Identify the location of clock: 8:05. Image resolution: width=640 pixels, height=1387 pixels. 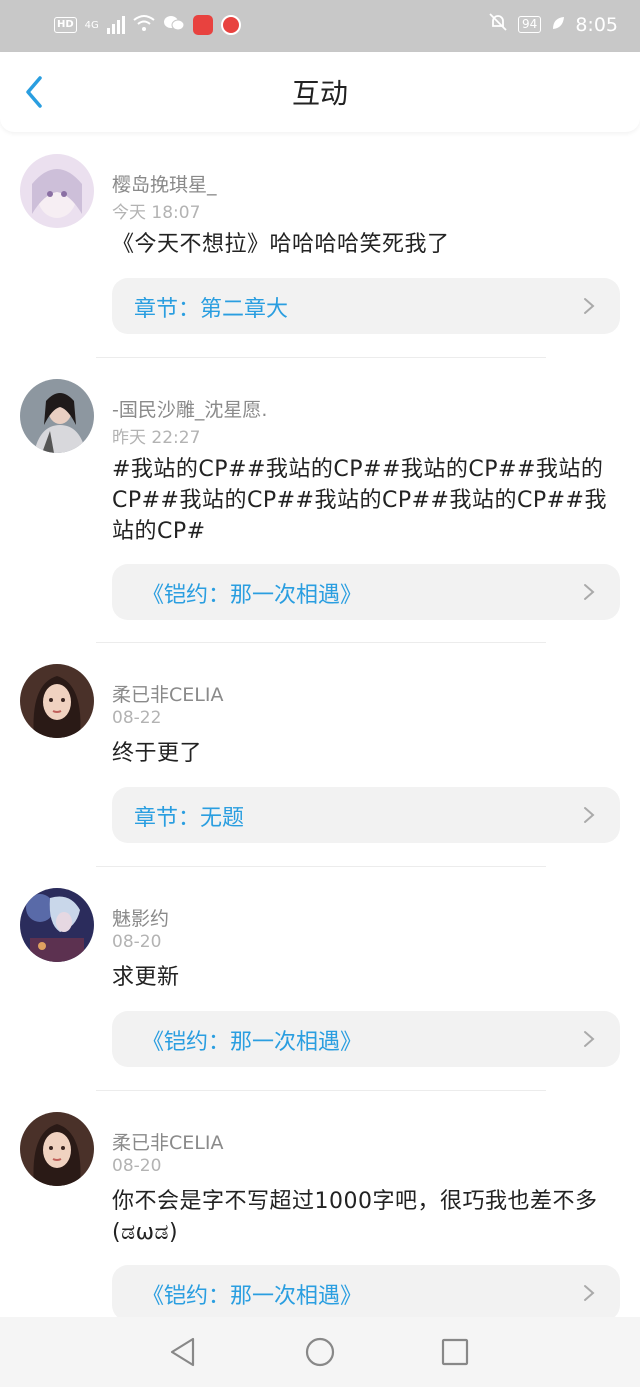
(596, 24).